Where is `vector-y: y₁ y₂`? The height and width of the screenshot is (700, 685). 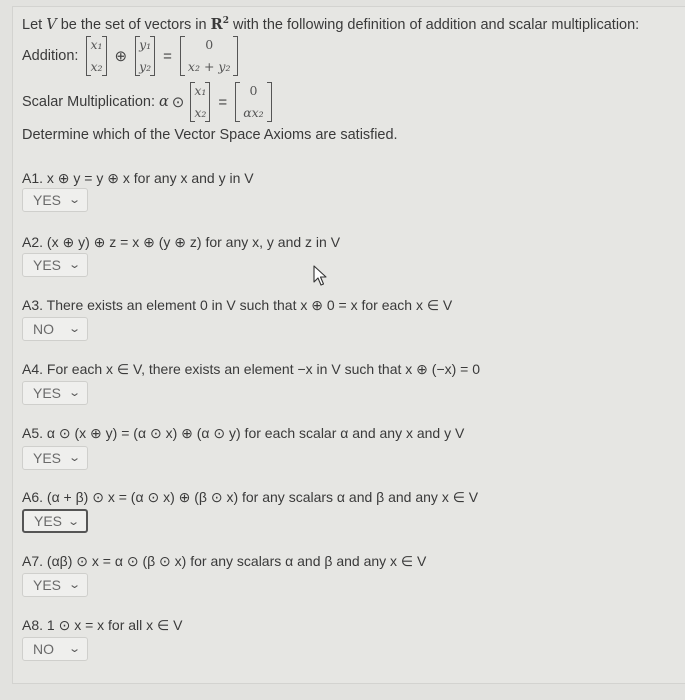 vector-y: y₁ y₂ is located at coordinates (145, 56).